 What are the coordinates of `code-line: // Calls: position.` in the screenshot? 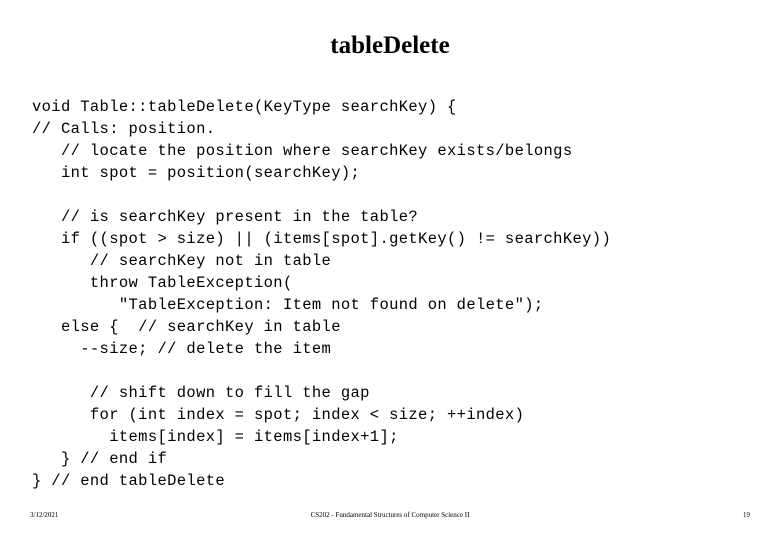 It's located at (124, 129).